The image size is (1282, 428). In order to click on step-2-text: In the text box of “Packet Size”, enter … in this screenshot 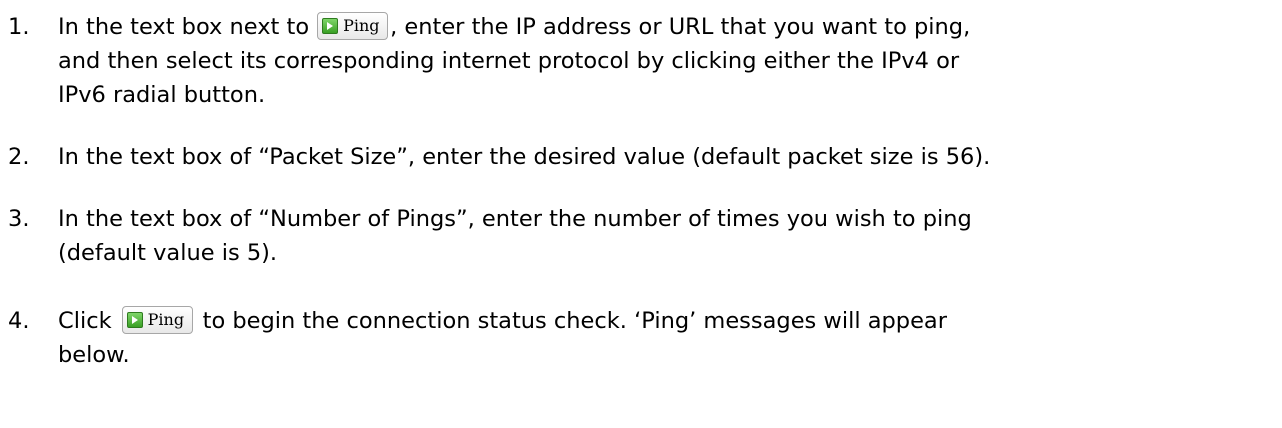, I will do `click(669, 157)`.